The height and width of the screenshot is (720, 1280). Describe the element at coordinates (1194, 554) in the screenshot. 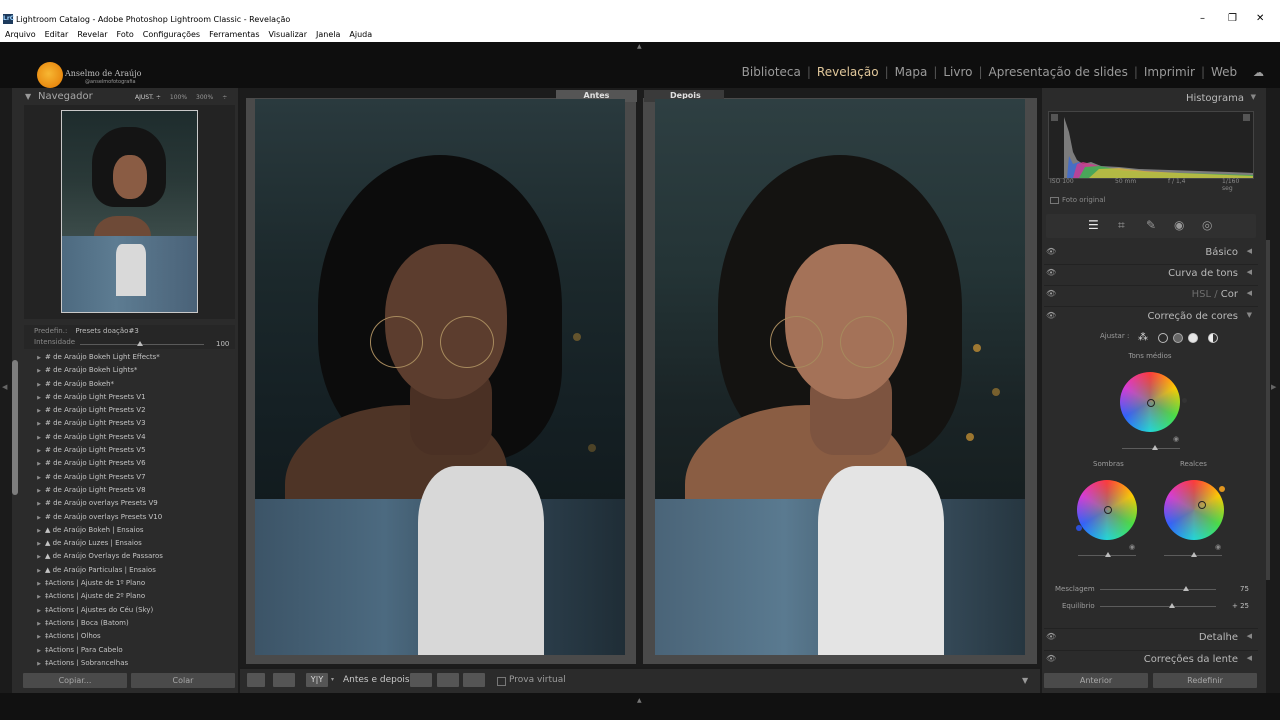

I see `highlights-luminance-knob` at that location.